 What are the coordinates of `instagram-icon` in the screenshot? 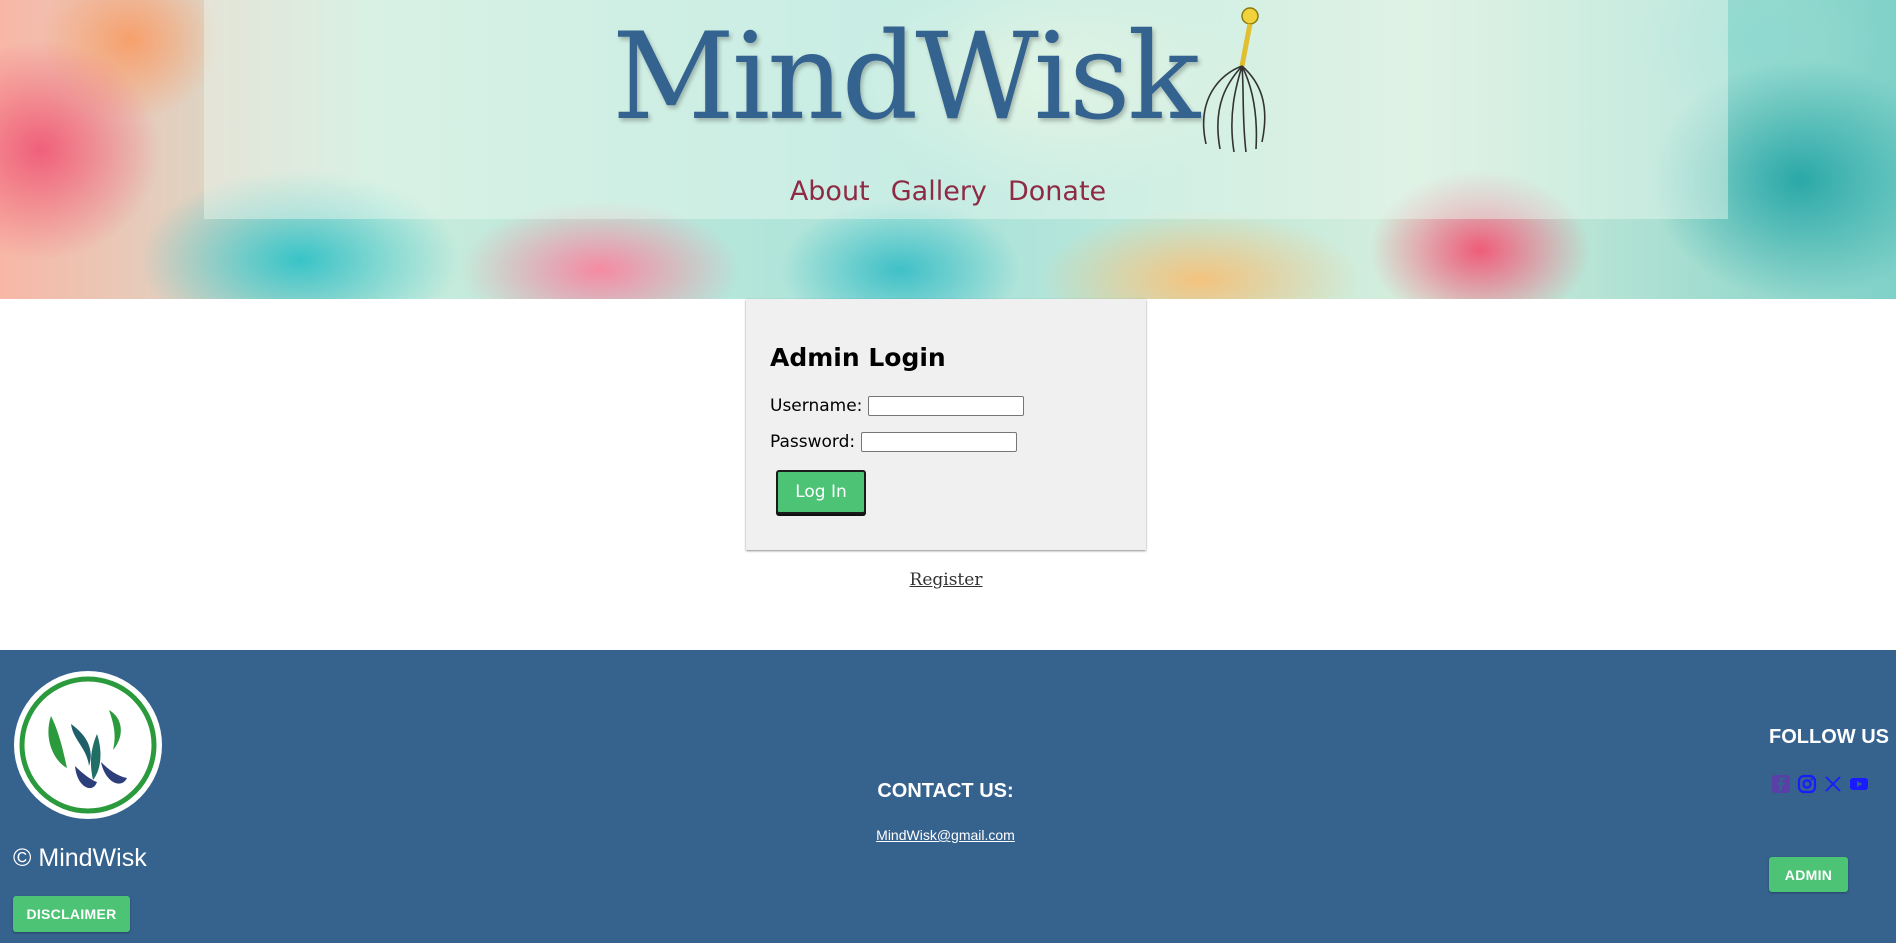 It's located at (1807, 784).